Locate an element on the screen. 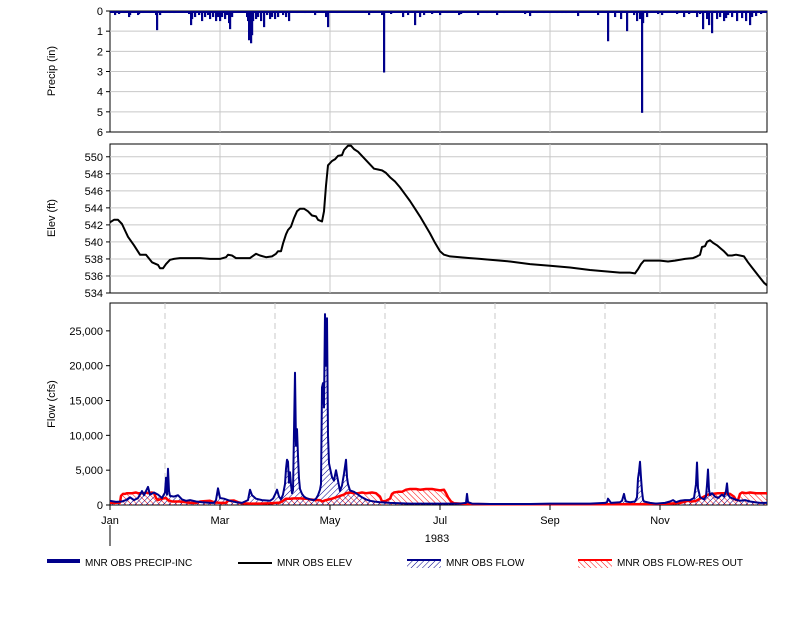  legend-swatch-flow-res-out is located at coordinates (595, 564).